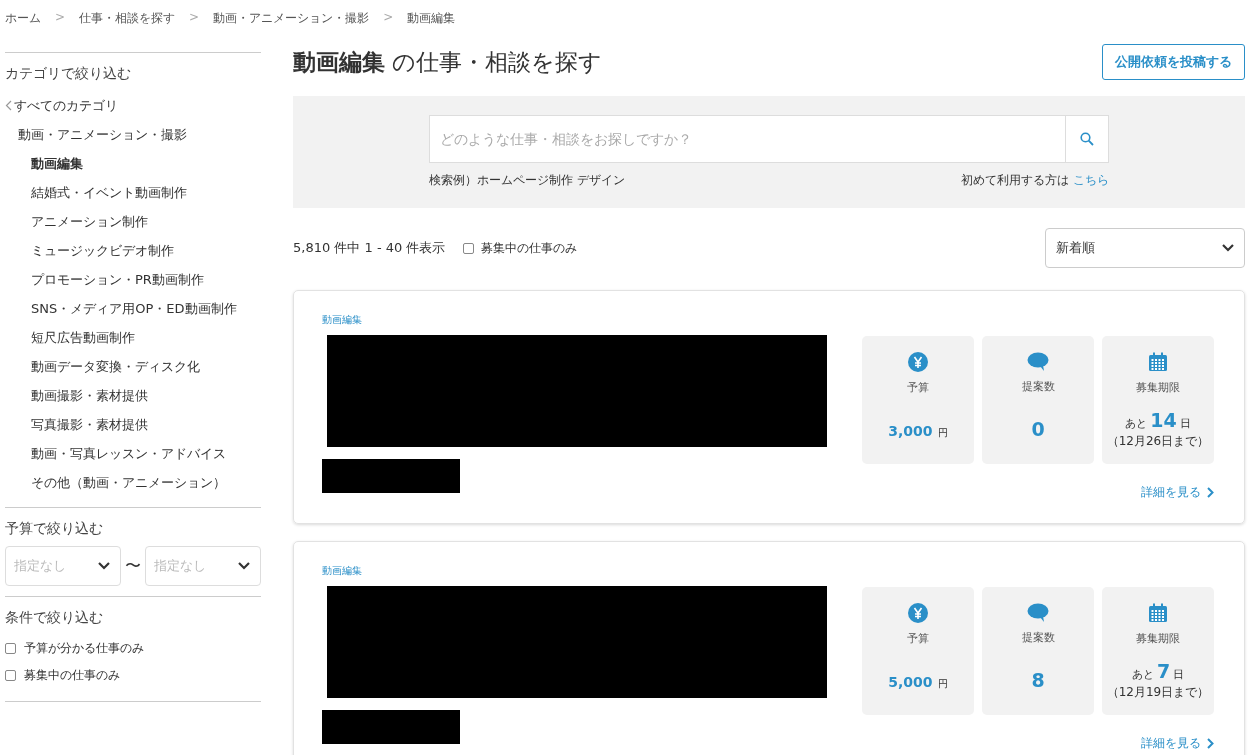 The width and height of the screenshot is (1250, 755). What do you see at coordinates (133, 337) in the screenshot?
I see `category-link: 短尺広告動画制作` at bounding box center [133, 337].